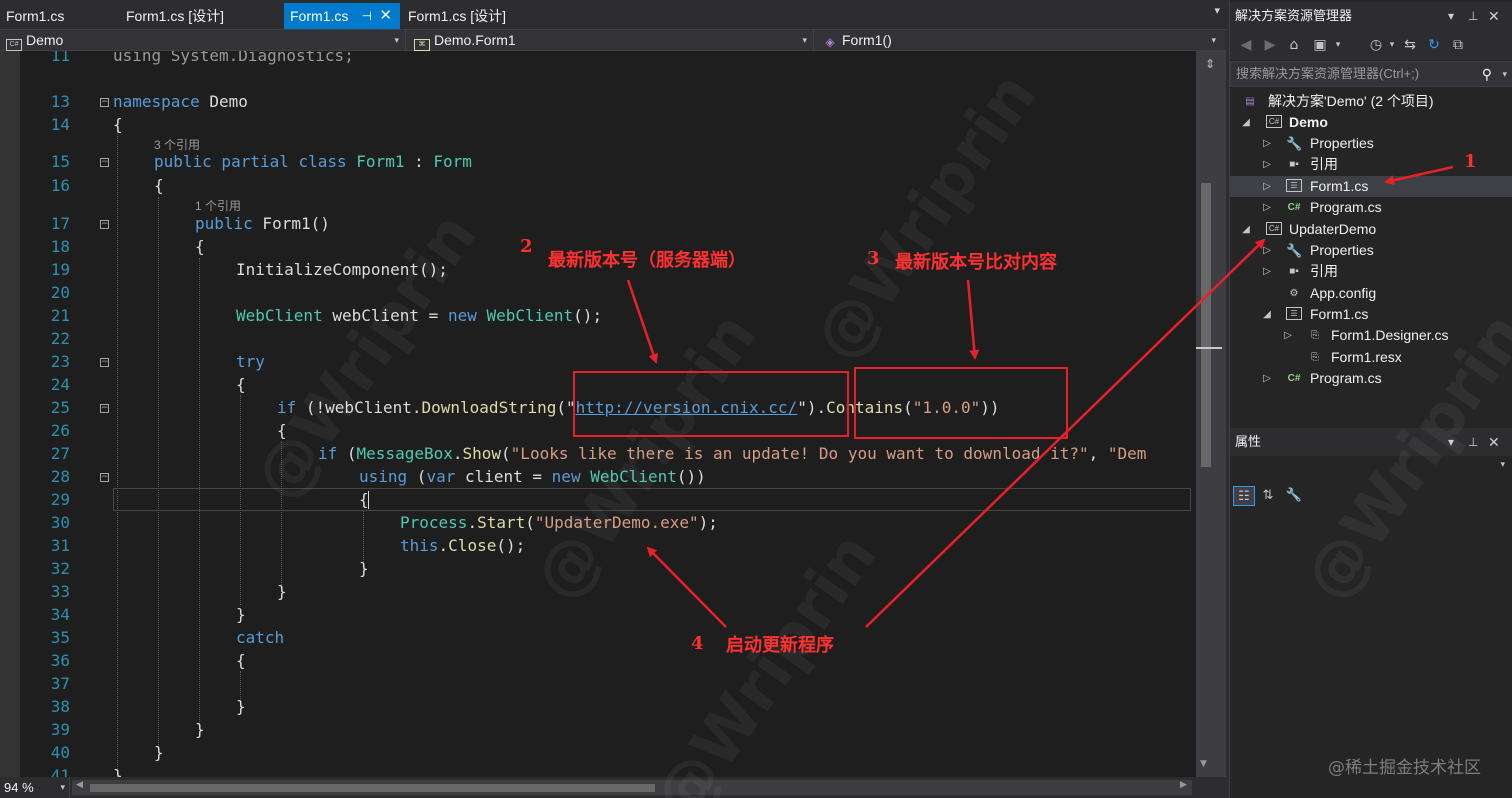 Image resolution: width=1512 pixels, height=798 pixels. What do you see at coordinates (1371, 314) in the screenshot?
I see `tree-item-form1-cs: ◢ ☰ Form1.cs` at bounding box center [1371, 314].